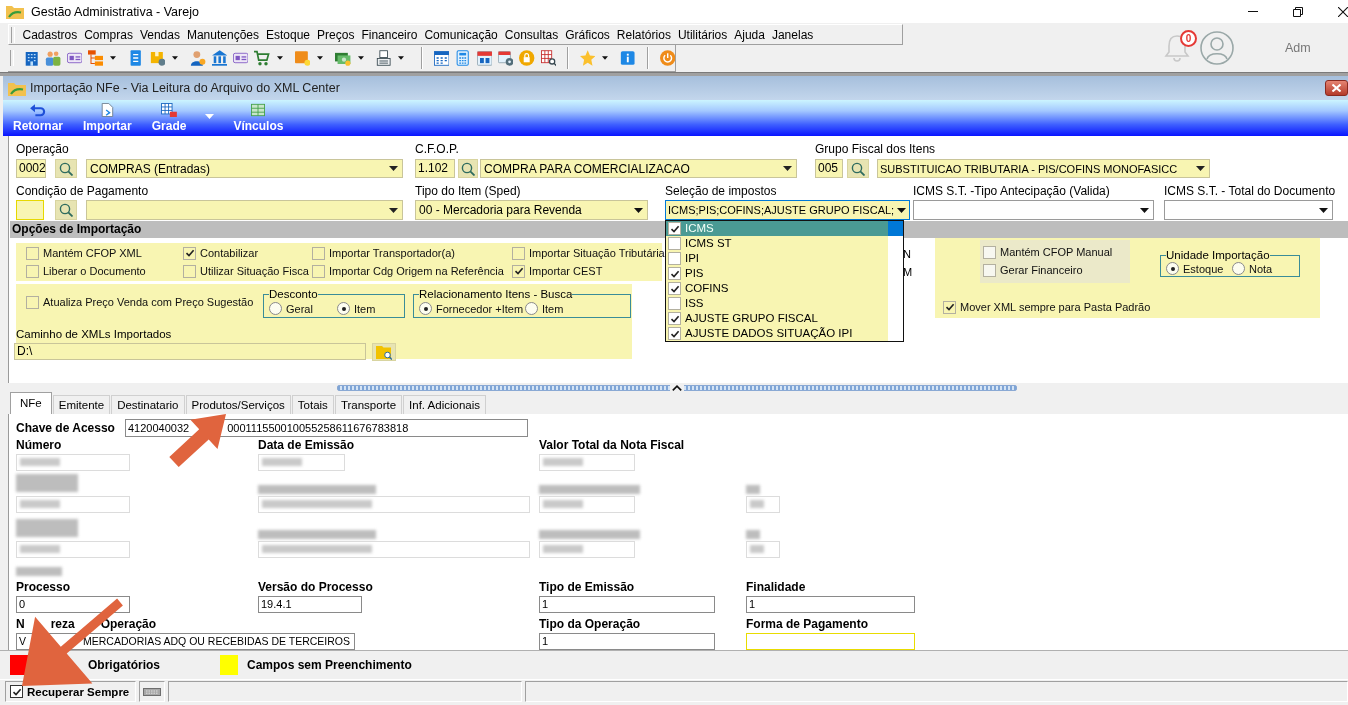 The height and width of the screenshot is (705, 1348). Describe the element at coordinates (389, 34) in the screenshot. I see `menu-item: Financeiro` at that location.